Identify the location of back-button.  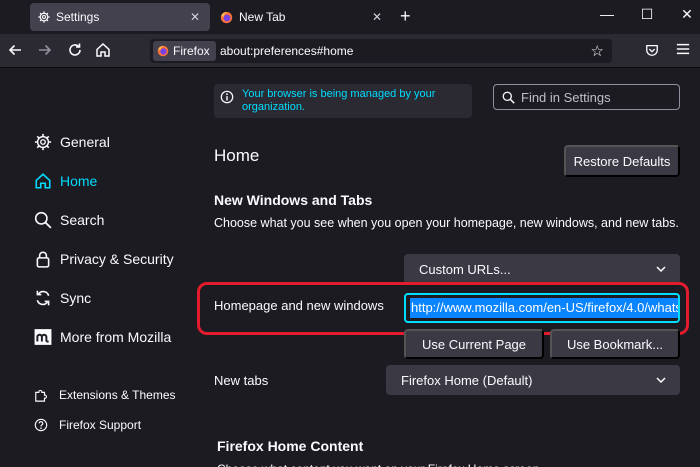
(15, 51).